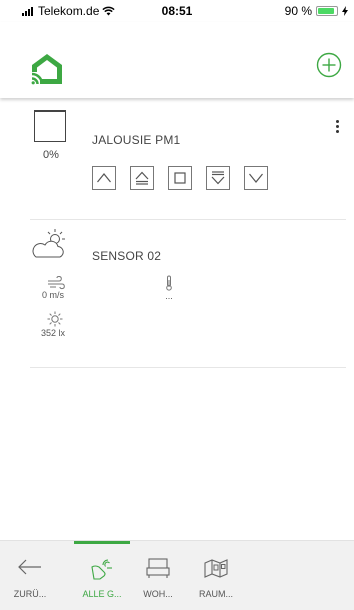 Image resolution: width=354 pixels, height=610 pixels. I want to click on arrow-up-icon, so click(104, 178).